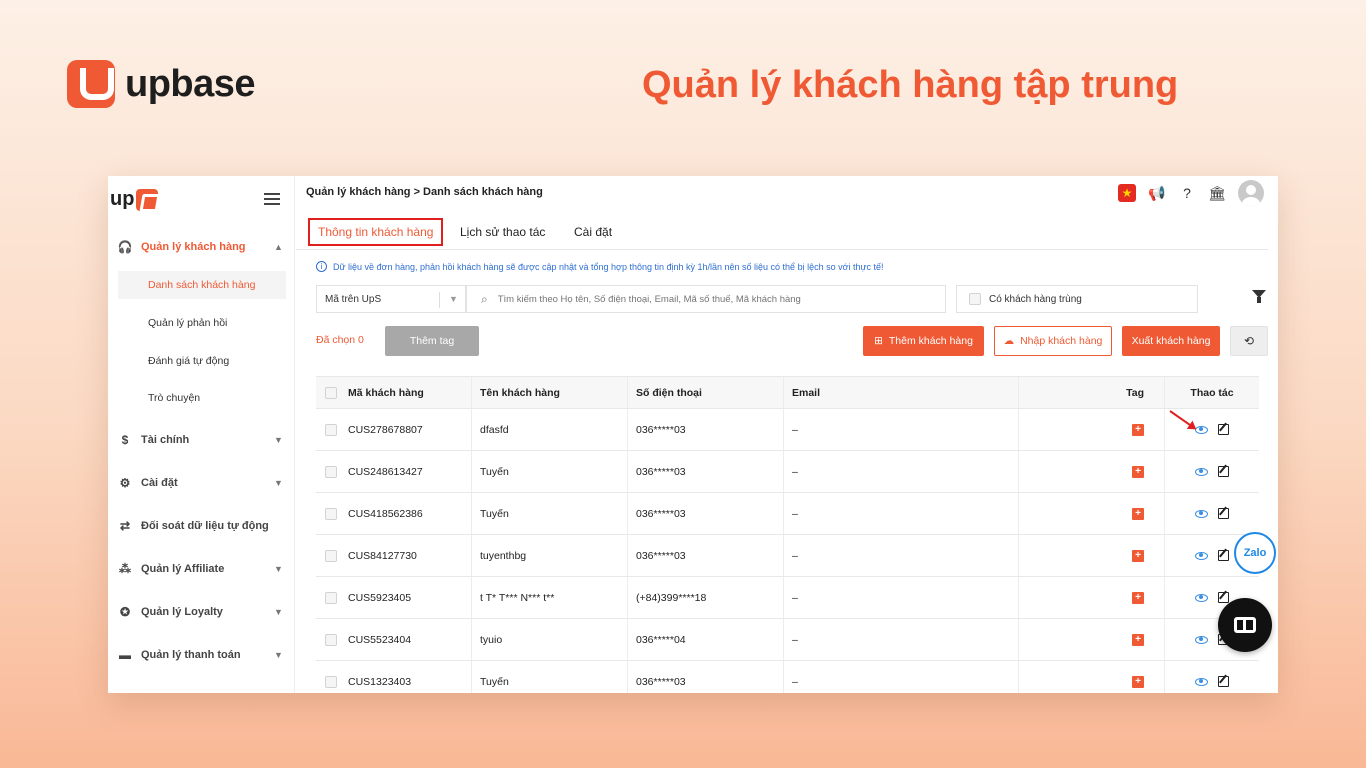 This screenshot has height=768, width=1366. I want to click on sidebar-logo: up, so click(134, 199).